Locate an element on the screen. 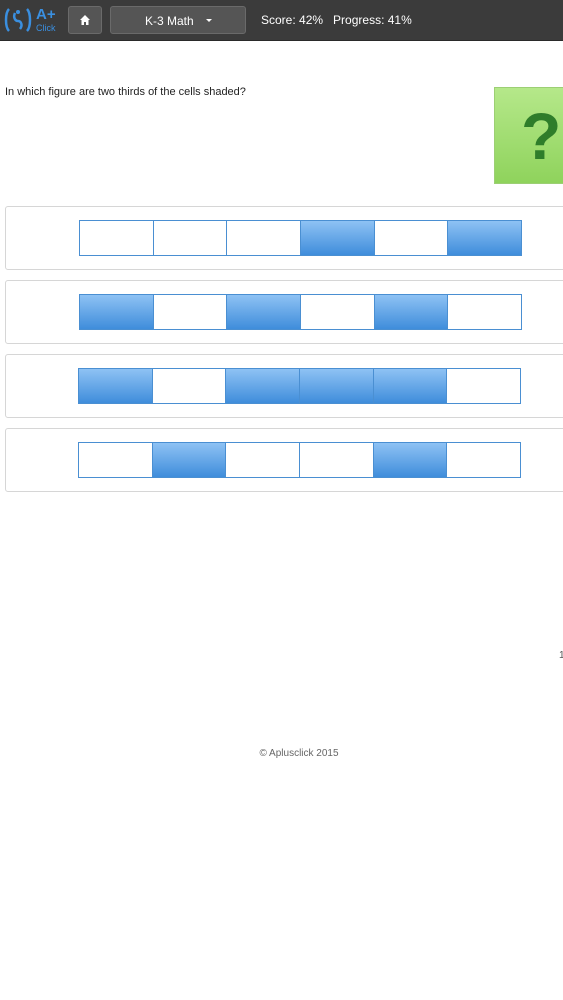 Image resolution: width=563 pixels, height=1000 pixels. help-button: ? is located at coordinates (528, 135).